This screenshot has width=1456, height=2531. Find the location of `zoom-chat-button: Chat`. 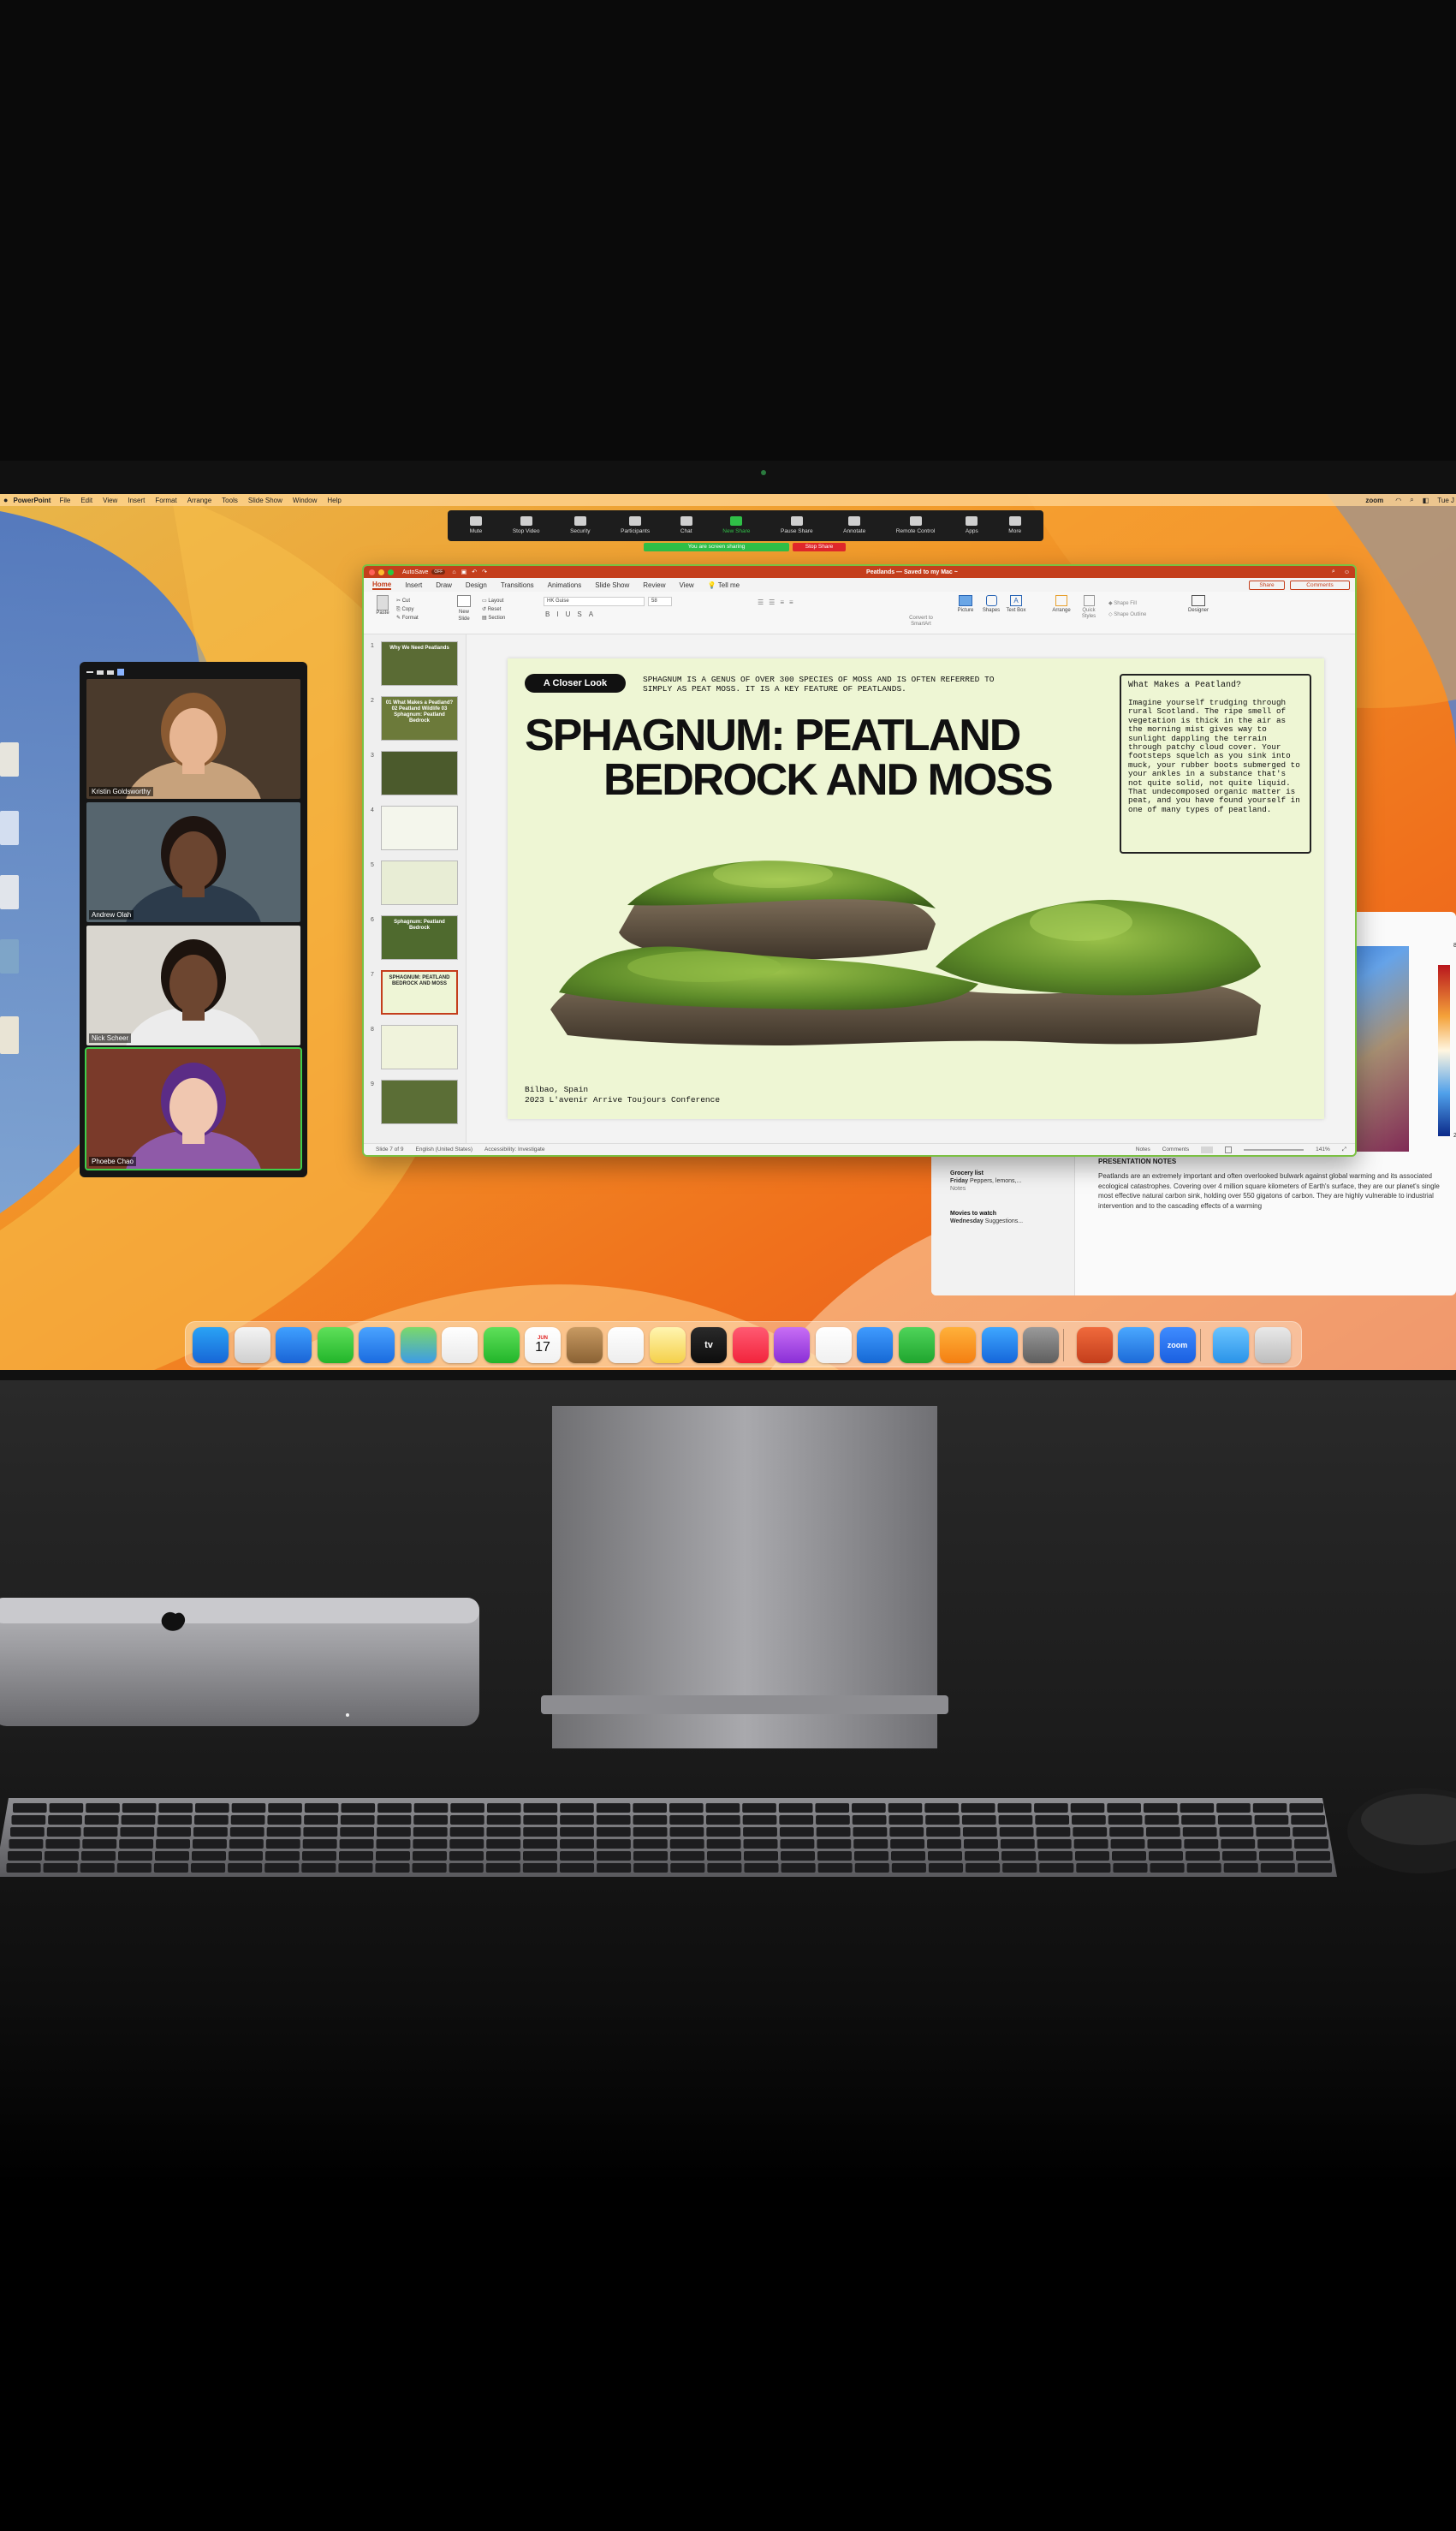

zoom-chat-button: Chat is located at coordinates (686, 525).